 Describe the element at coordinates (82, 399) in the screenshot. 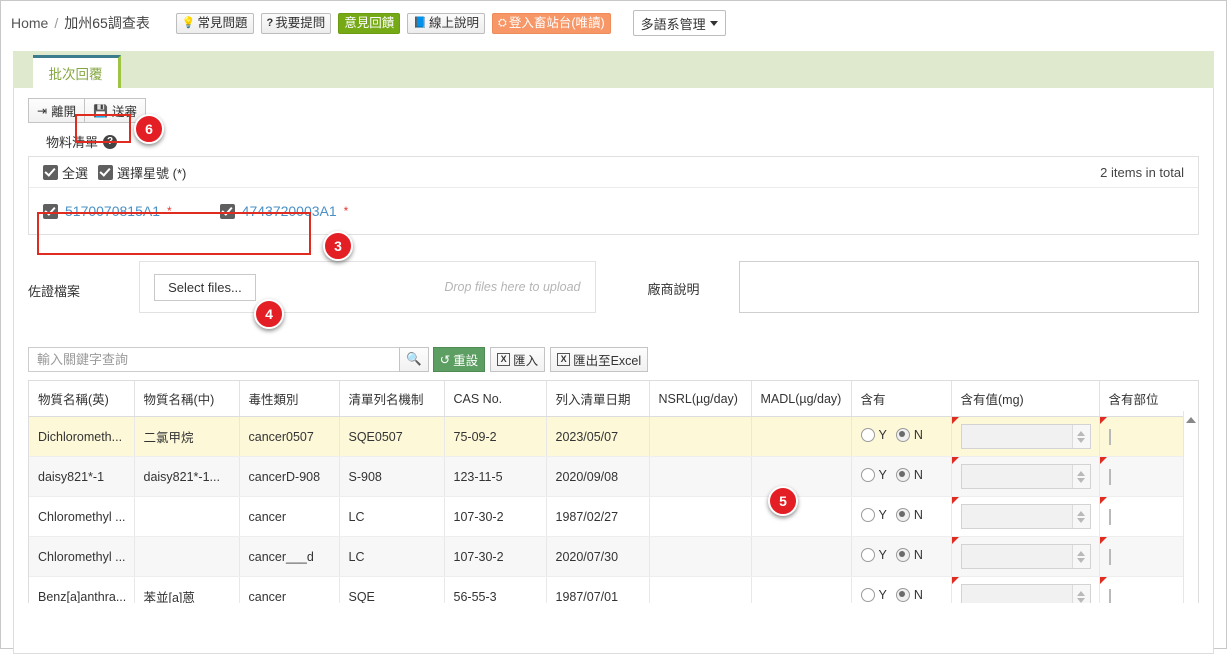

I see `col-name-en: 物質名稱(英)` at that location.